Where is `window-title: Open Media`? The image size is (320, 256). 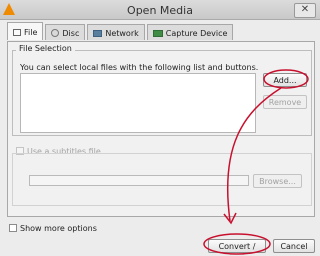 window-title: Open Media is located at coordinates (160, 10).